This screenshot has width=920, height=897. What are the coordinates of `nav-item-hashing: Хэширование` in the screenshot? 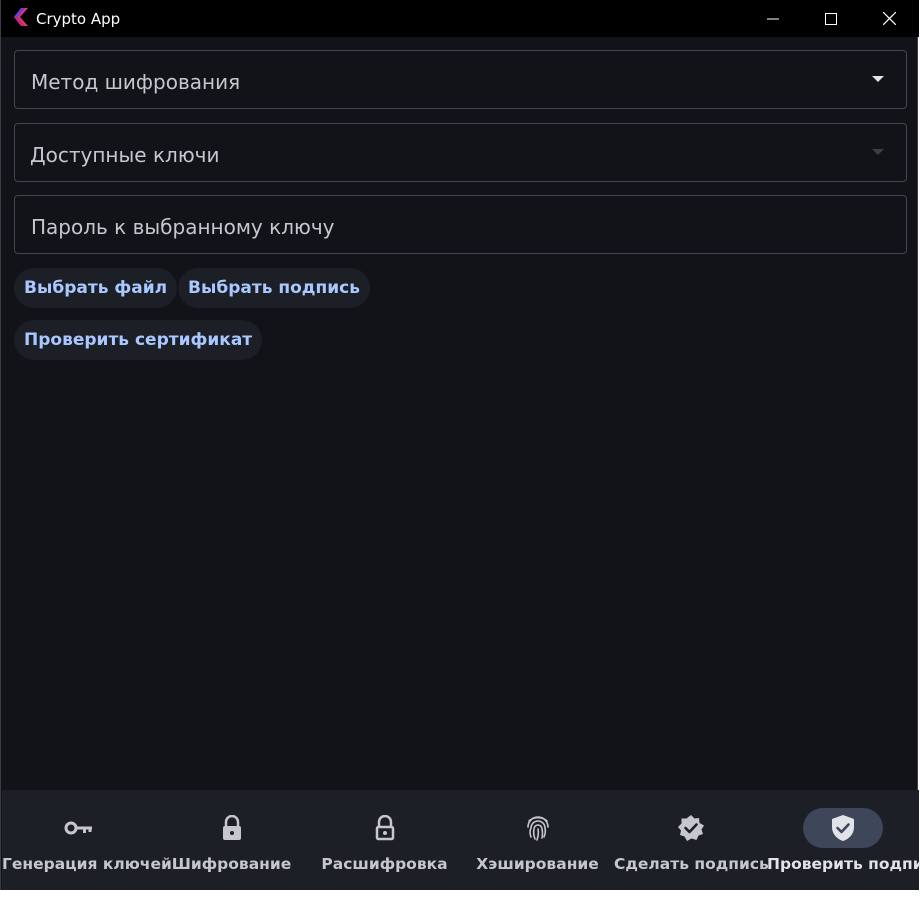 It's located at (537, 840).